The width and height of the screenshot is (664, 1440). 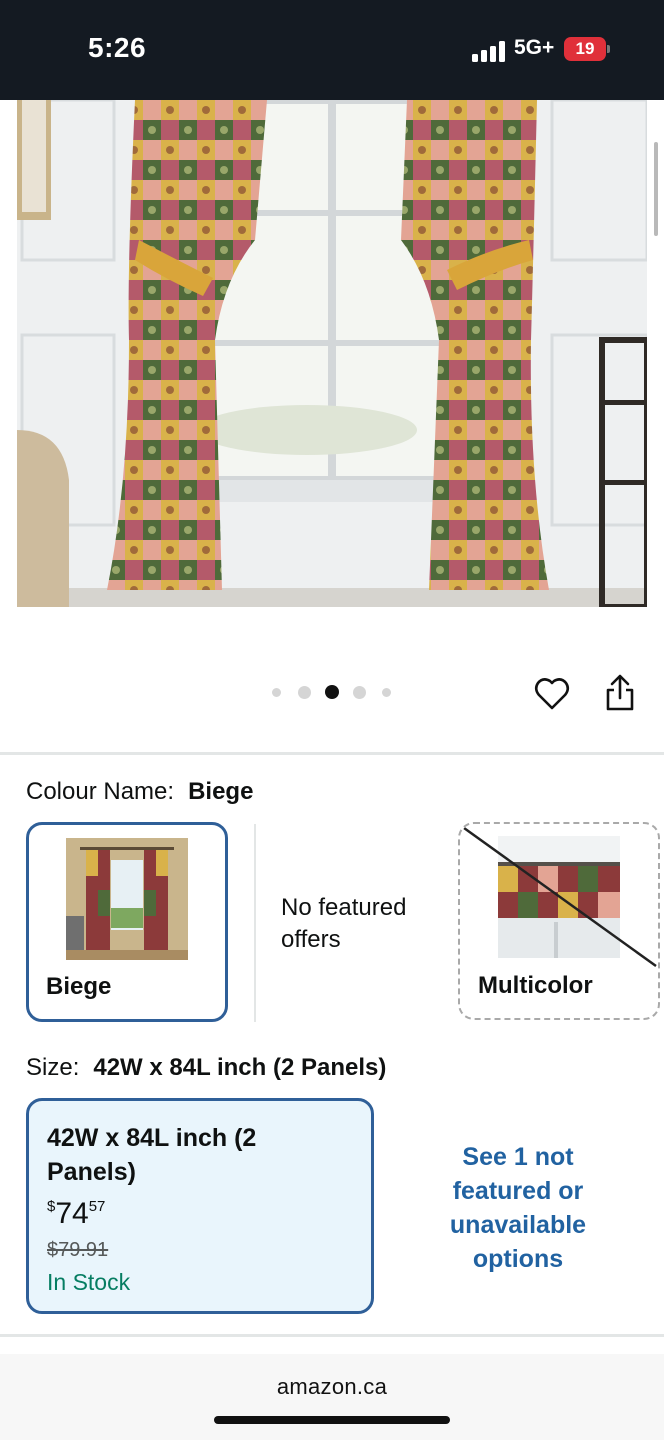 What do you see at coordinates (620, 693) in the screenshot?
I see `share-icon` at bounding box center [620, 693].